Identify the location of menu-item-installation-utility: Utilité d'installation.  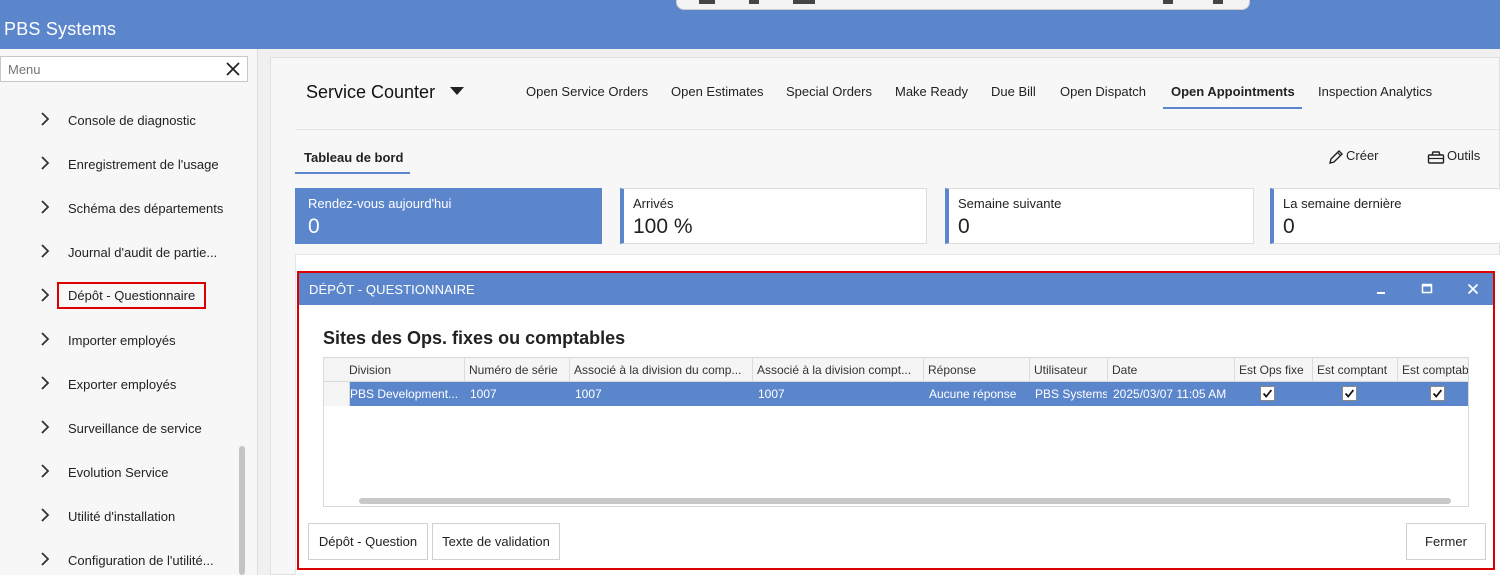
(120, 516).